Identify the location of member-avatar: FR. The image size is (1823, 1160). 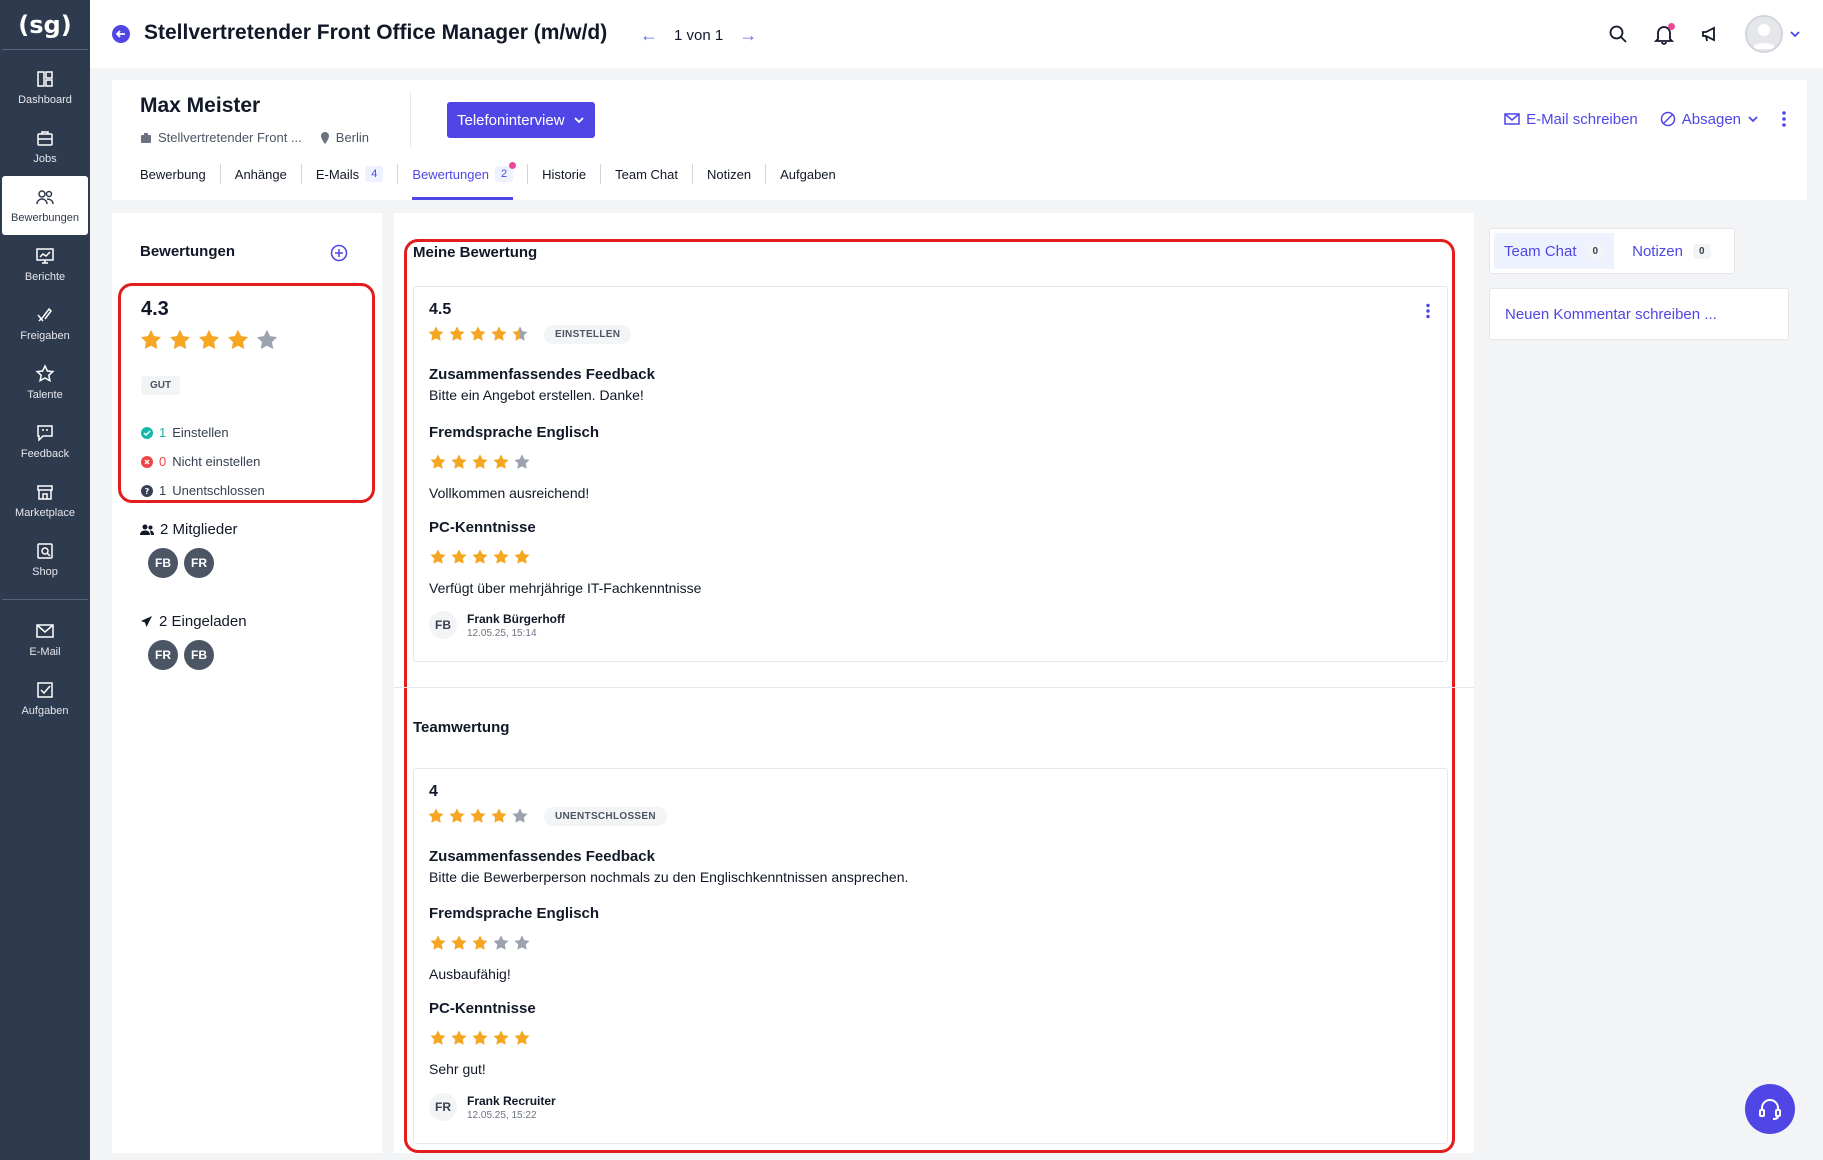
(199, 563).